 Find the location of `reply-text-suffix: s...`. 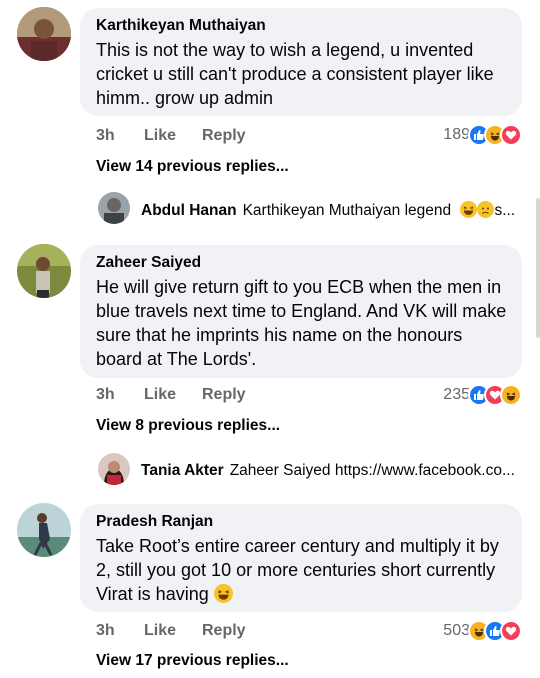

reply-text-suffix: s... is located at coordinates (505, 210).